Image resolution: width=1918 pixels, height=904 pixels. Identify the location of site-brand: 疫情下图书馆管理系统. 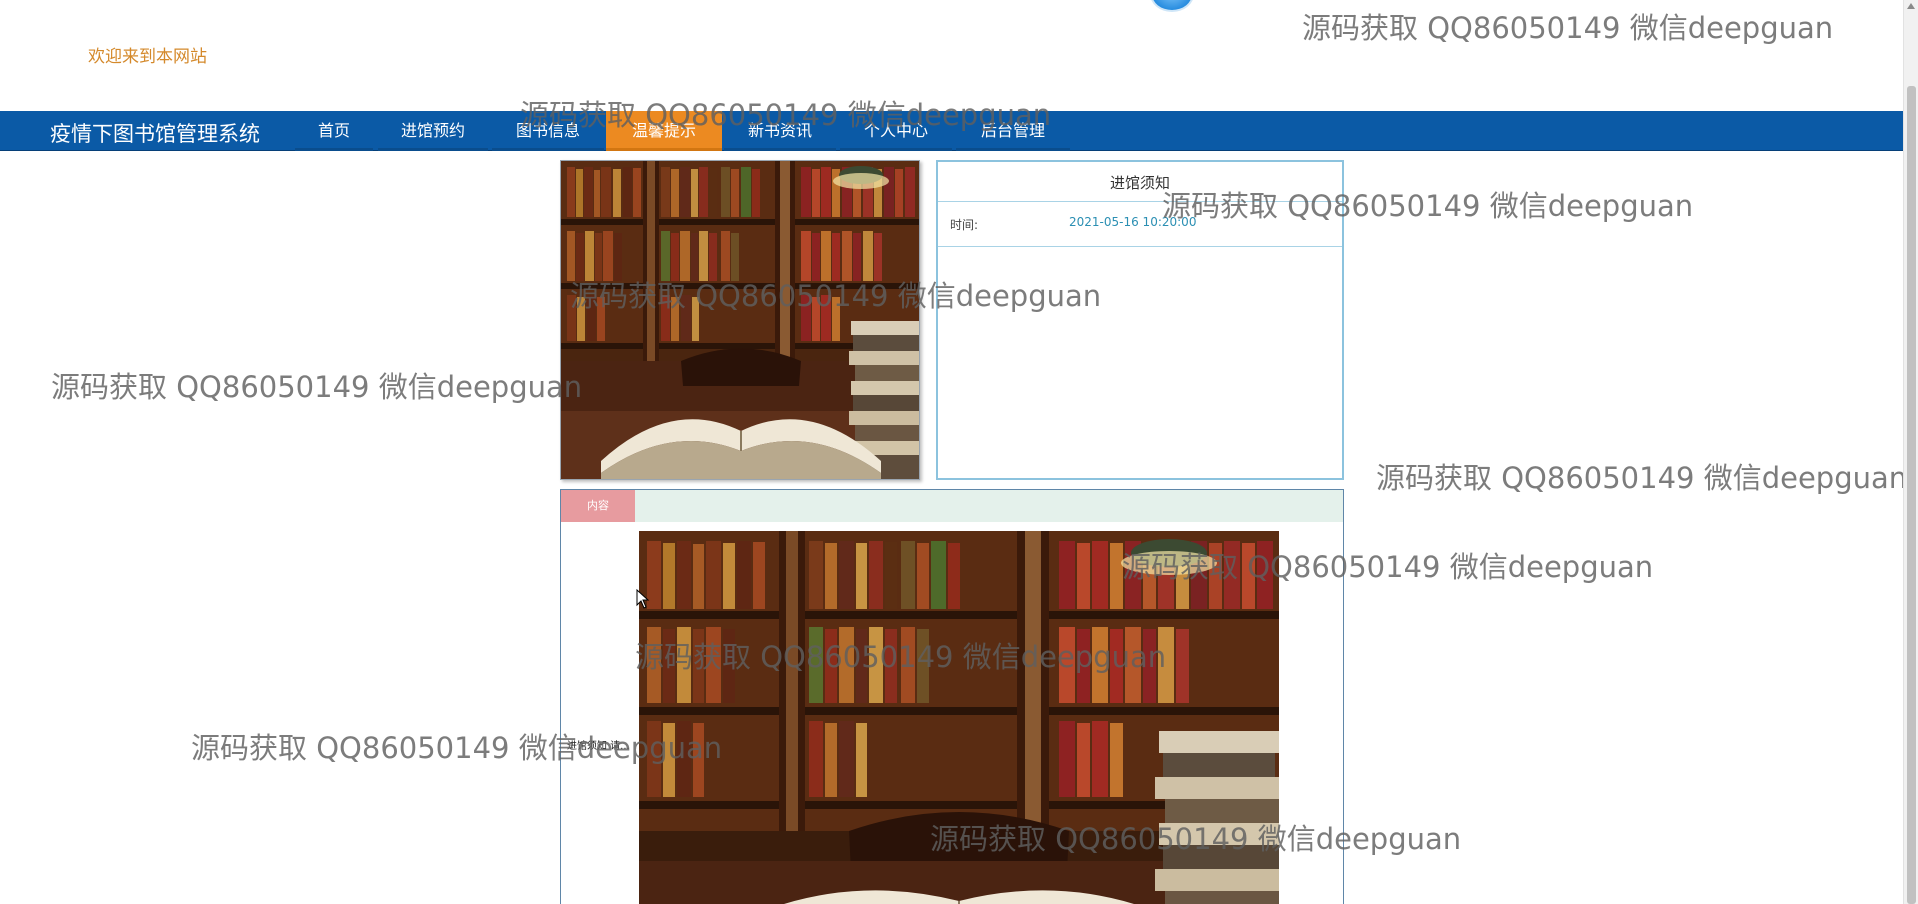
(155, 133).